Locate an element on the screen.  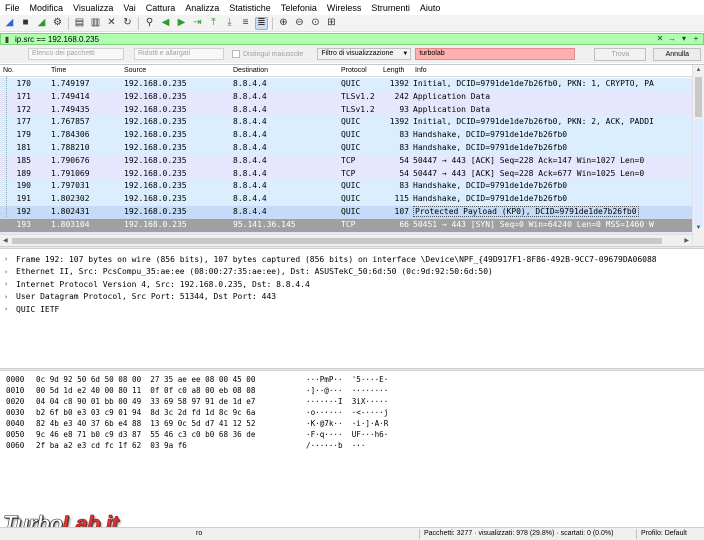
hex-ascii: ·K·@7k·· ·i·]·A·R is located at coordinates (347, 423).